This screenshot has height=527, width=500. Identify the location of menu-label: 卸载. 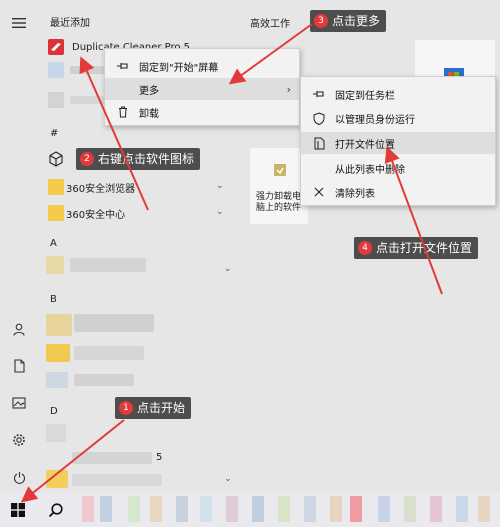
(149, 114).